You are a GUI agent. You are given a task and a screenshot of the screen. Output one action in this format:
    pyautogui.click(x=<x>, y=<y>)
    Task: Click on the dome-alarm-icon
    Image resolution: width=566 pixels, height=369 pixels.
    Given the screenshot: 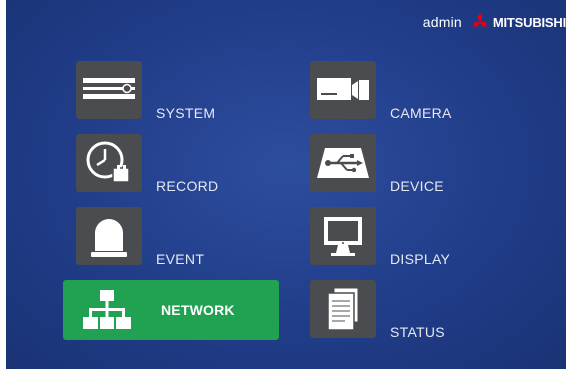 What is the action you would take?
    pyautogui.click(x=109, y=238)
    